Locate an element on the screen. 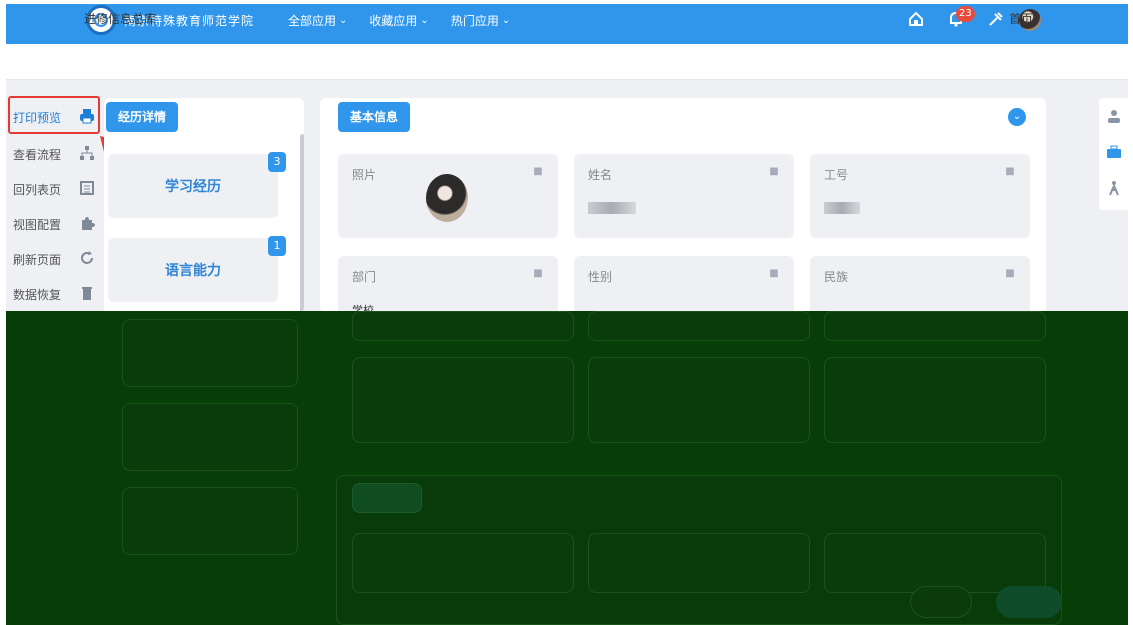  page-title: 进修信息总库 is located at coordinates (120, 19).